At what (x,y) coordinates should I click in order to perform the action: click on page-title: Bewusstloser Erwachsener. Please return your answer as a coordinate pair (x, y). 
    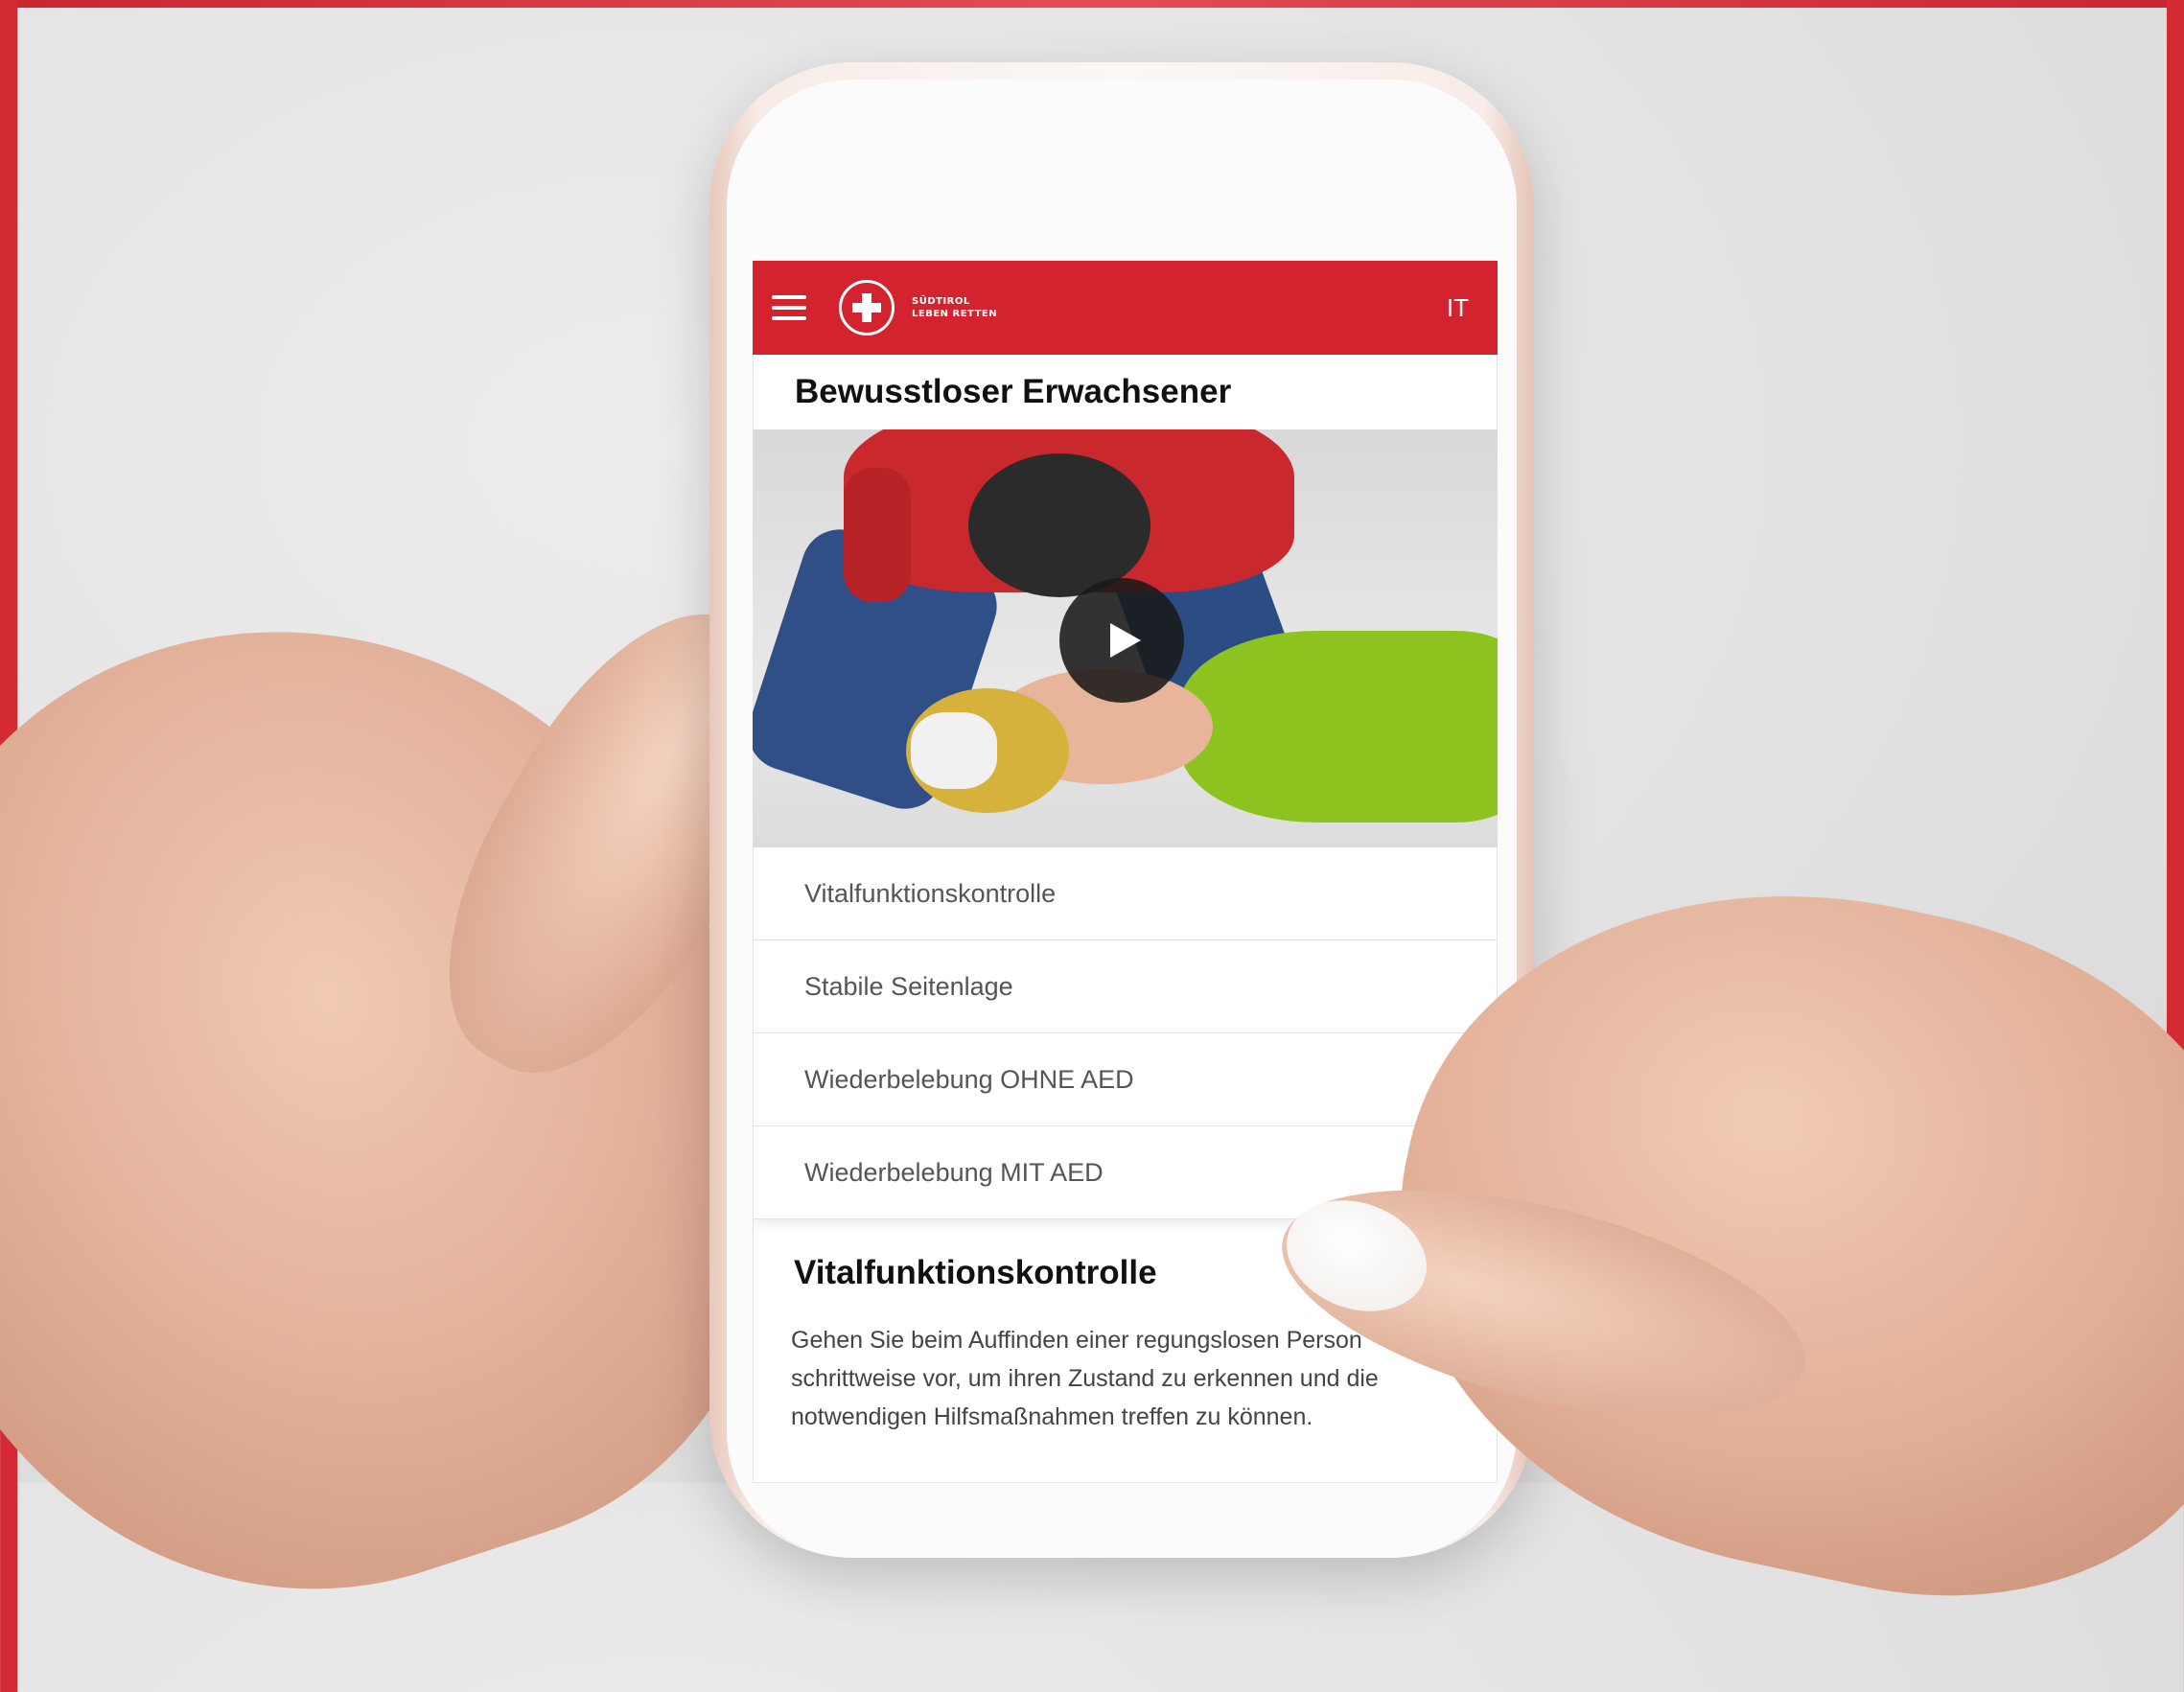
    Looking at the image, I should click on (1125, 392).